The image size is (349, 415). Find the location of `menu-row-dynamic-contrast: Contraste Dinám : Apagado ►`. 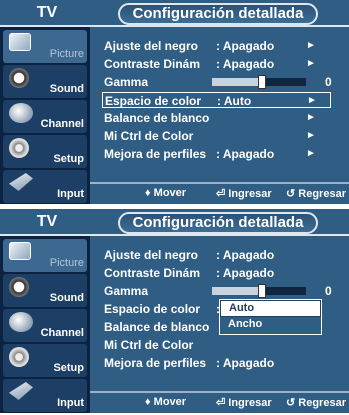

menu-row-dynamic-contrast: Contraste Dinám : Apagado ► is located at coordinates (217, 64).